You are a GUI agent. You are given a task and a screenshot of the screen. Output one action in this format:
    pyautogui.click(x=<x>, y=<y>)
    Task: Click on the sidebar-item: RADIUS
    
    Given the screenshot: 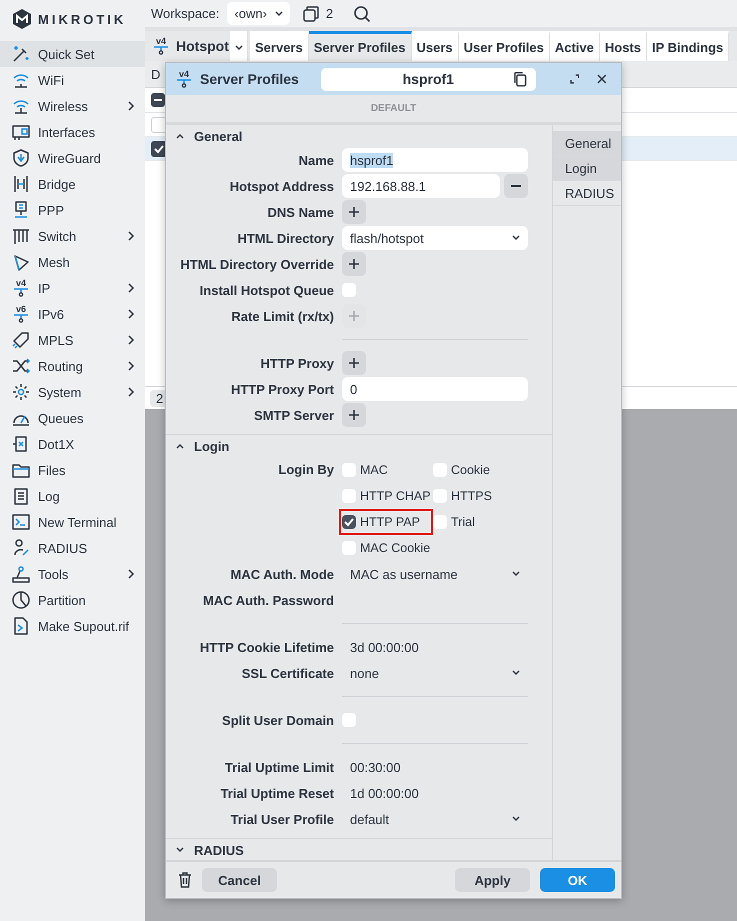 What is the action you would take?
    pyautogui.click(x=72, y=548)
    